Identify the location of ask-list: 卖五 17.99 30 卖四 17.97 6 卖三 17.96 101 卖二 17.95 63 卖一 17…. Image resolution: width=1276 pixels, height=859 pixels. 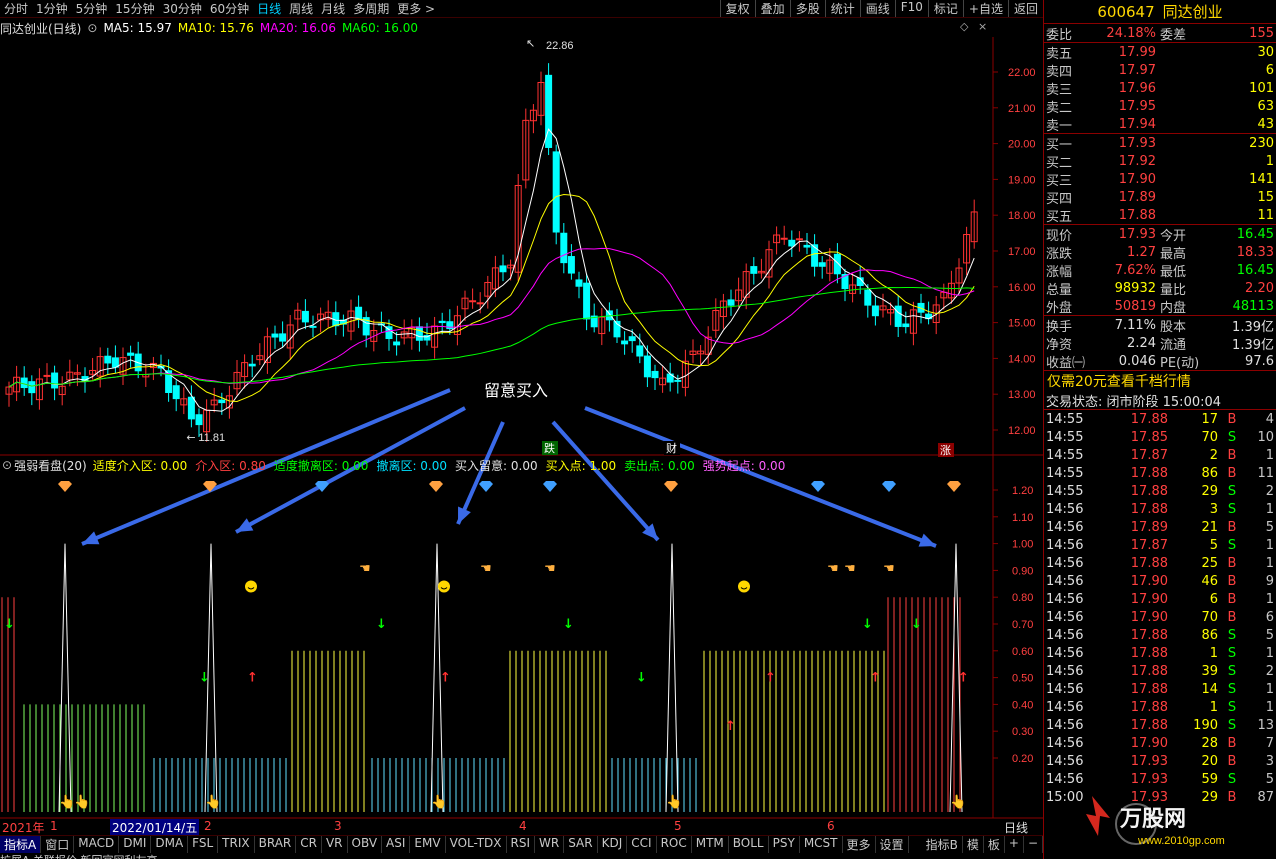
(1160, 88).